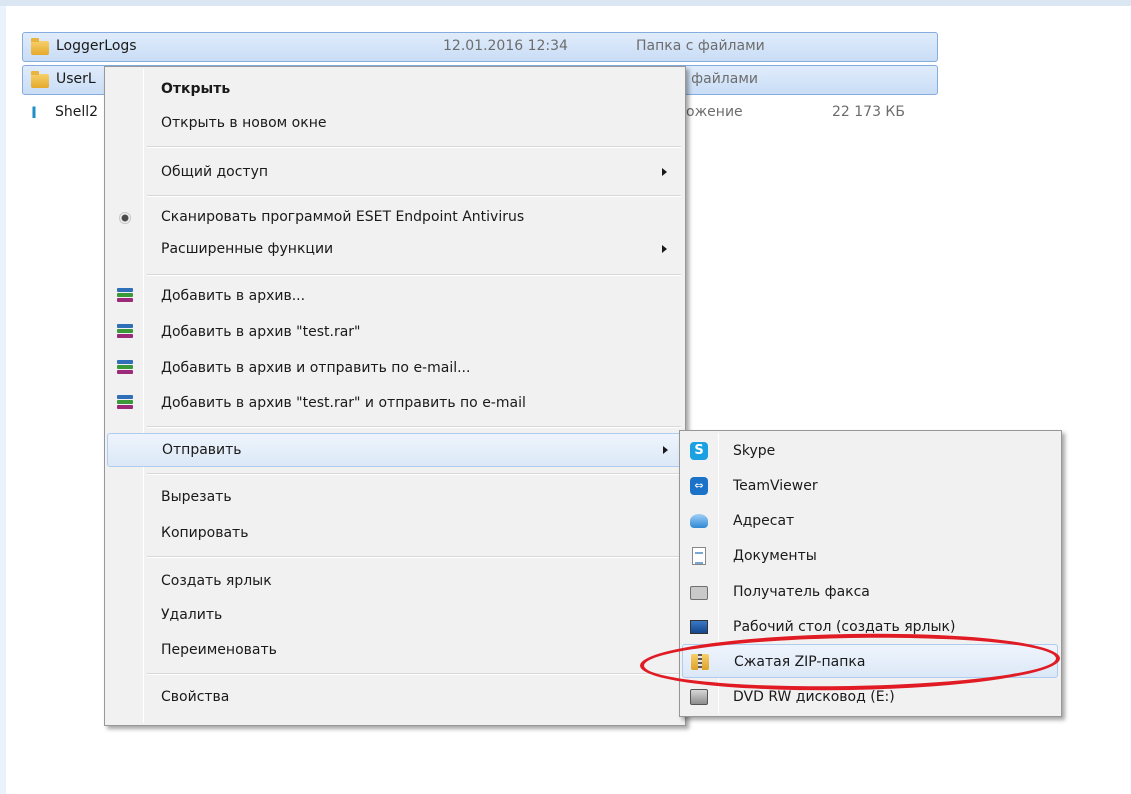 This screenshot has height=794, width=1131. What do you see at coordinates (395, 124) in the screenshot?
I see `menu-item-open-new-window: Открыть в новом окне` at bounding box center [395, 124].